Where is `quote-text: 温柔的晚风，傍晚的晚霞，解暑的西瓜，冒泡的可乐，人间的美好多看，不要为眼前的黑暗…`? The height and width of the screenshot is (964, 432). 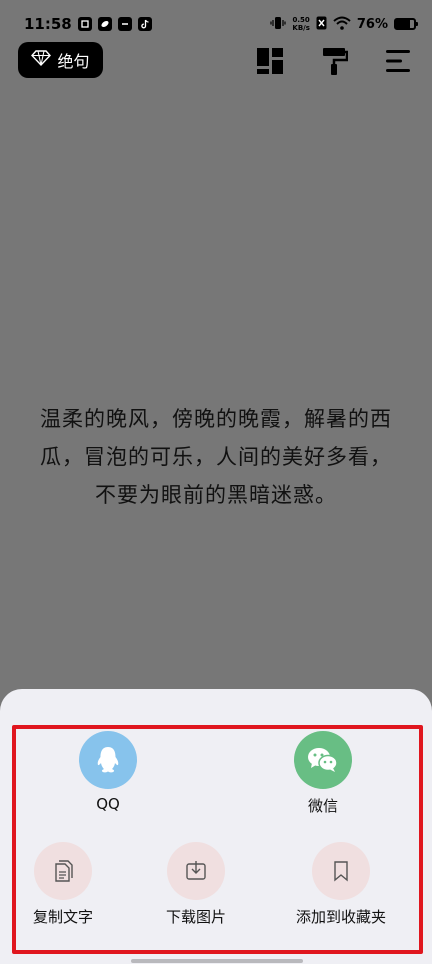 quote-text: 温柔的晚风，傍晚的晚霞，解暑的西瓜，冒泡的可乐，人间的美好多看，不要为眼前的黑暗… is located at coordinates (216, 457).